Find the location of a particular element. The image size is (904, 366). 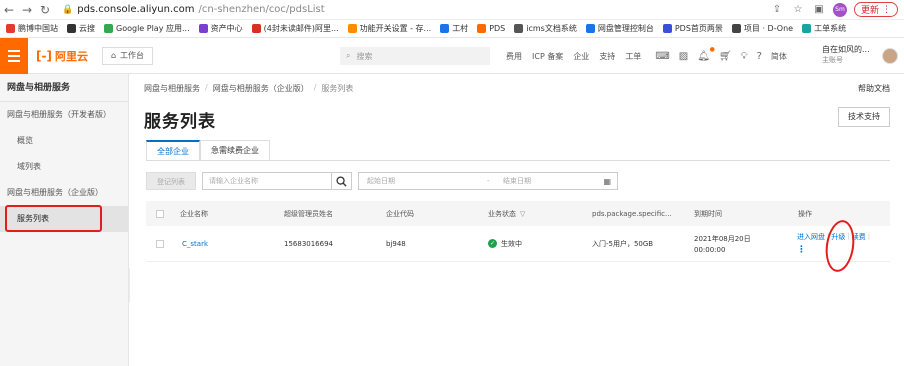

filter-bar: 登记列表 请输入企业名称 起始日期 - 结束日期 ▦ is located at coordinates (382, 181).